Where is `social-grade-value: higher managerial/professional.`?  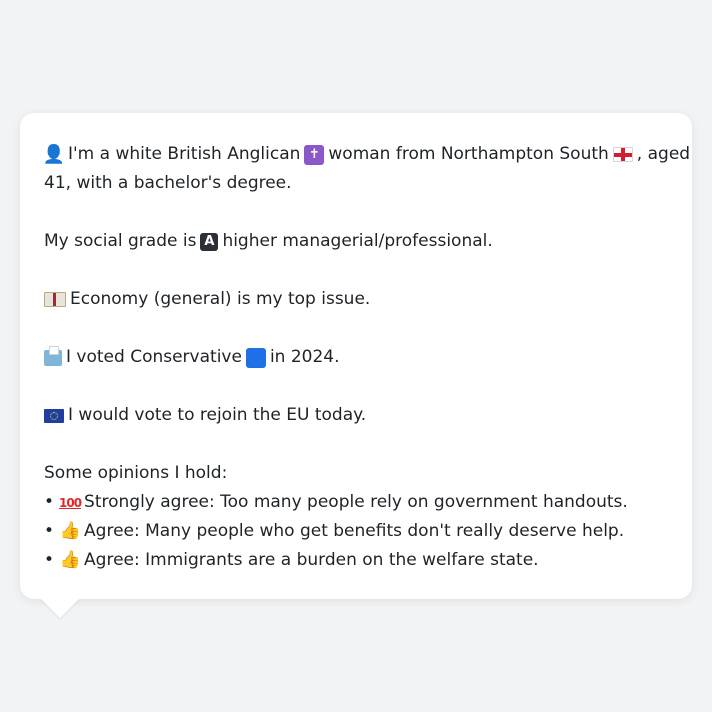
social-grade-value: higher managerial/professional. is located at coordinates (357, 241).